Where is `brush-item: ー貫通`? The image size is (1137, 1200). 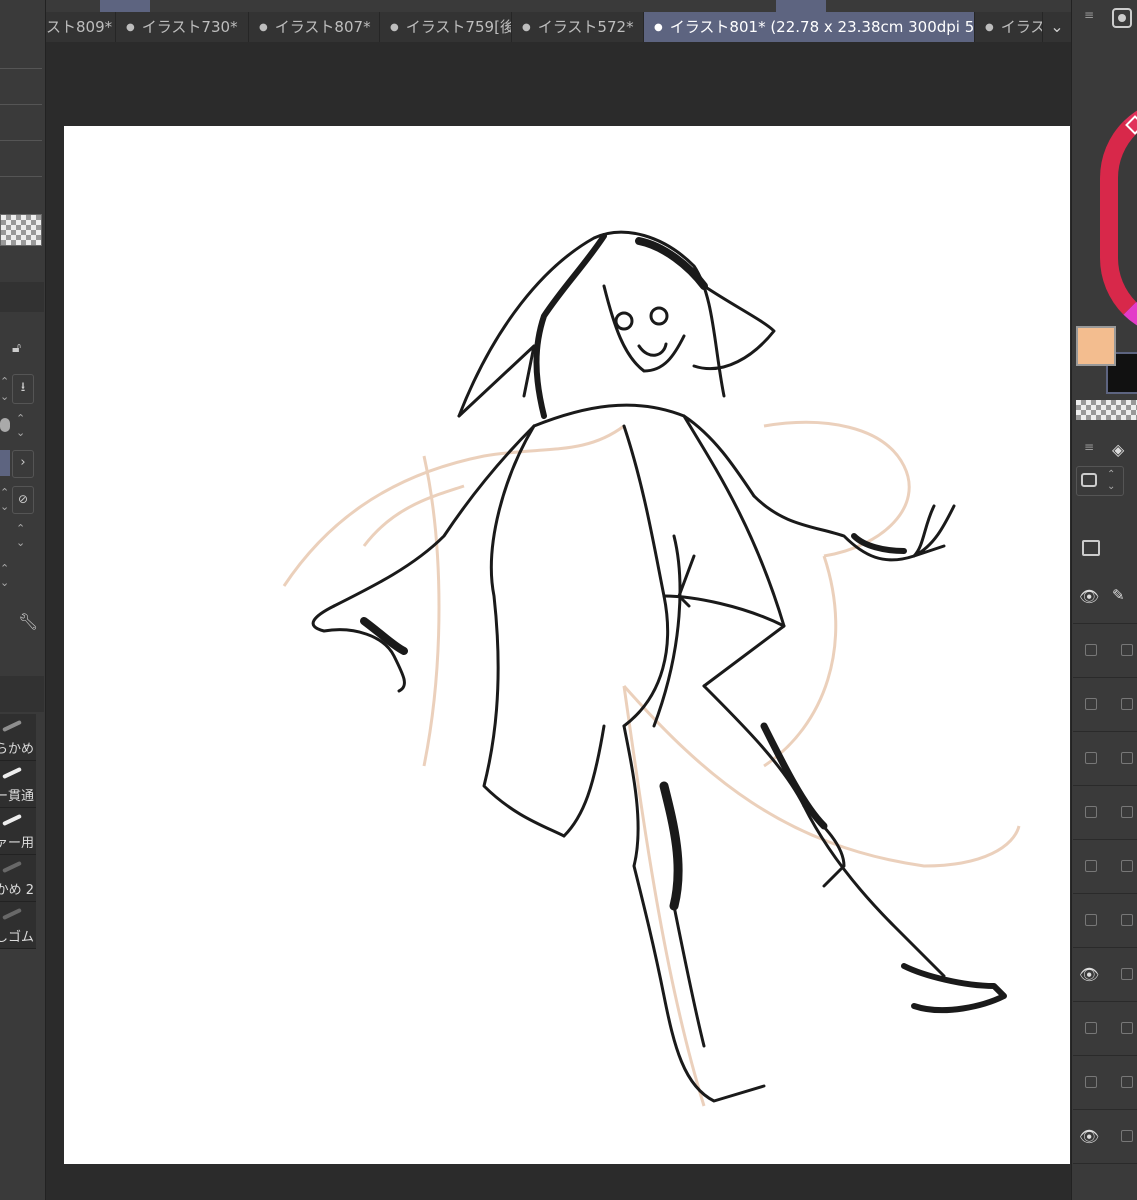 brush-item: ー貫通 is located at coordinates (18, 784).